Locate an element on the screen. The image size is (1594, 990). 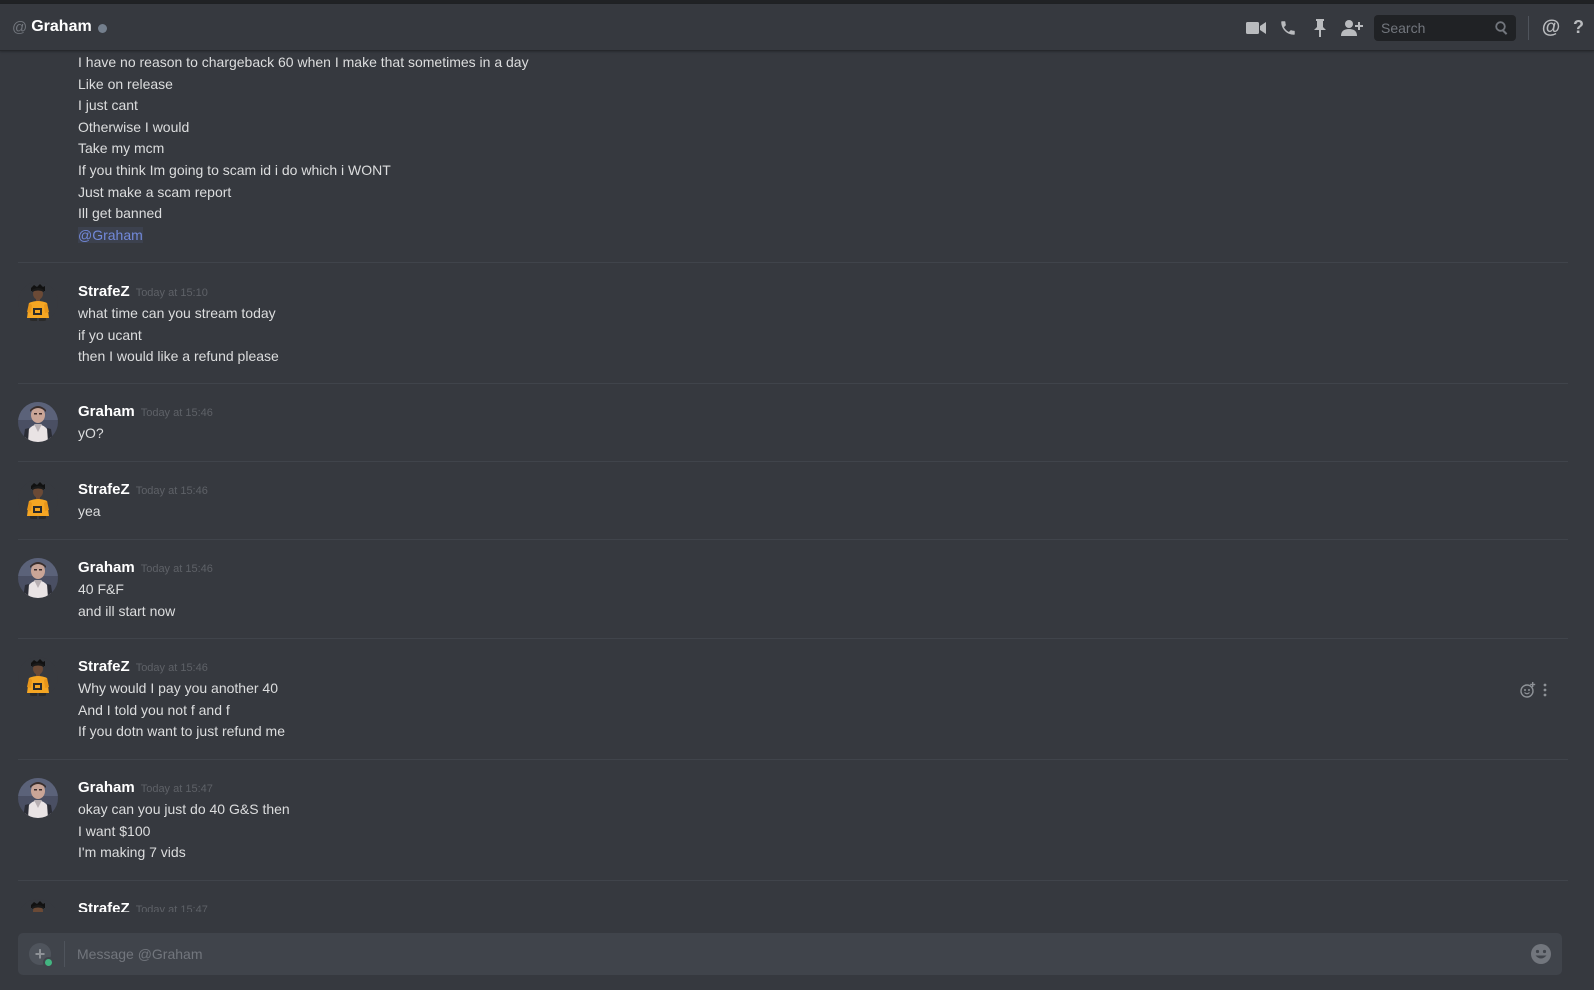
composer-divider is located at coordinates (64, 954).